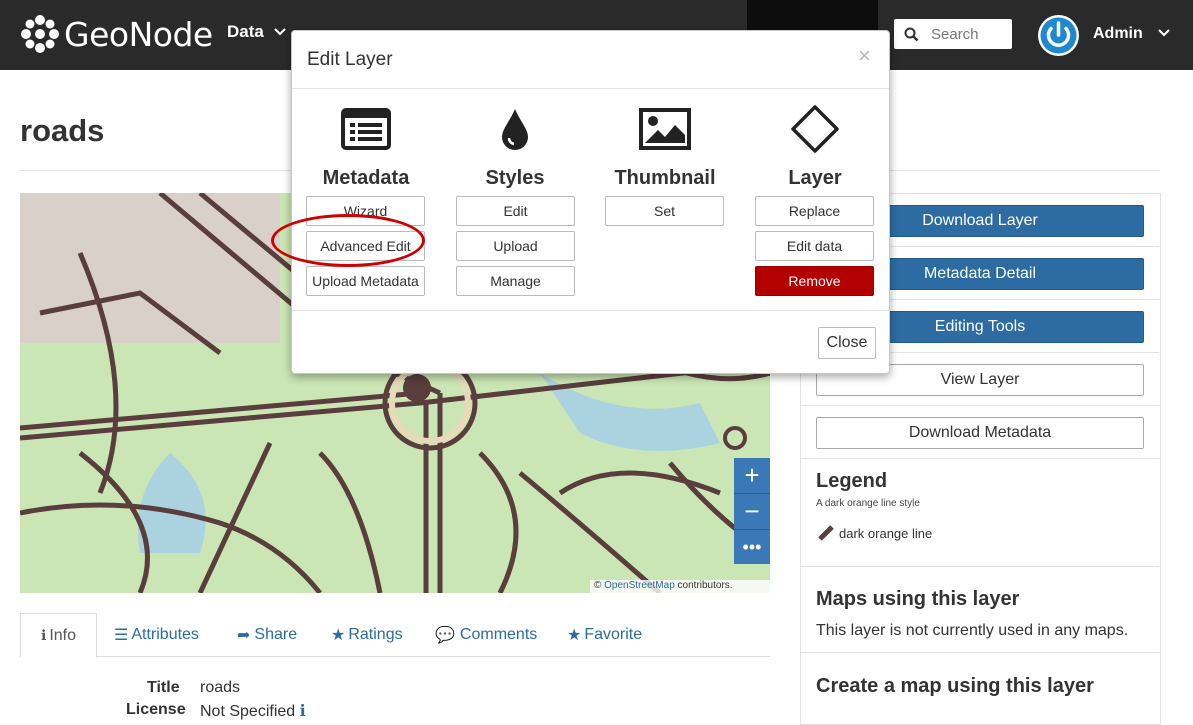  Describe the element at coordinates (515, 211) in the screenshot. I see `style-edit-button: Edit` at that location.